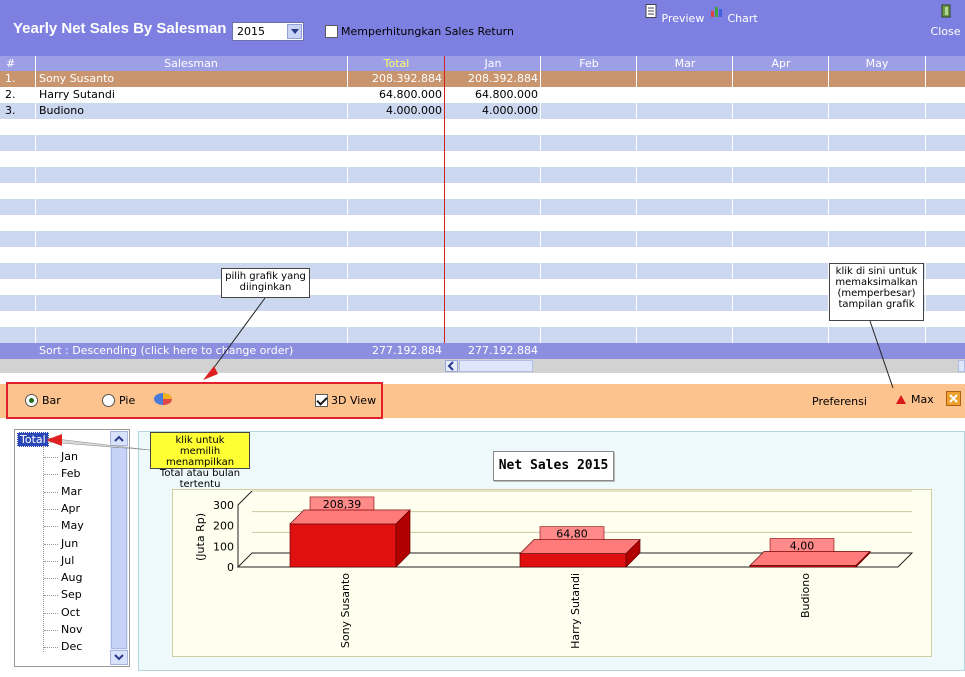 The width and height of the screenshot is (965, 677). I want to click on callout-grafik: pilih grafik yang diinginkan, so click(265, 283).